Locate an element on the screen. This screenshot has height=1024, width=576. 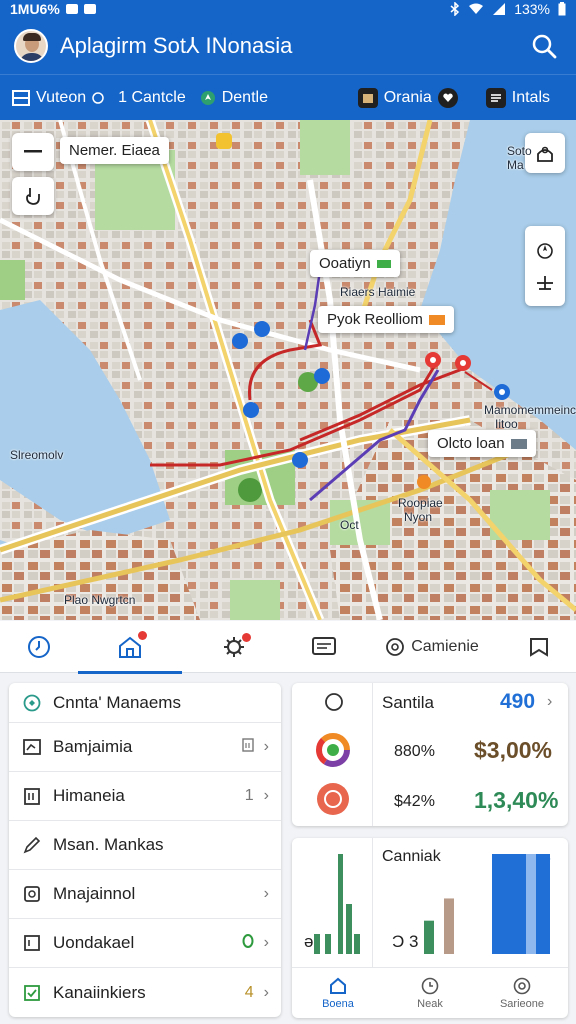
list-item: Uondakael › is located at coordinates (145, 943).